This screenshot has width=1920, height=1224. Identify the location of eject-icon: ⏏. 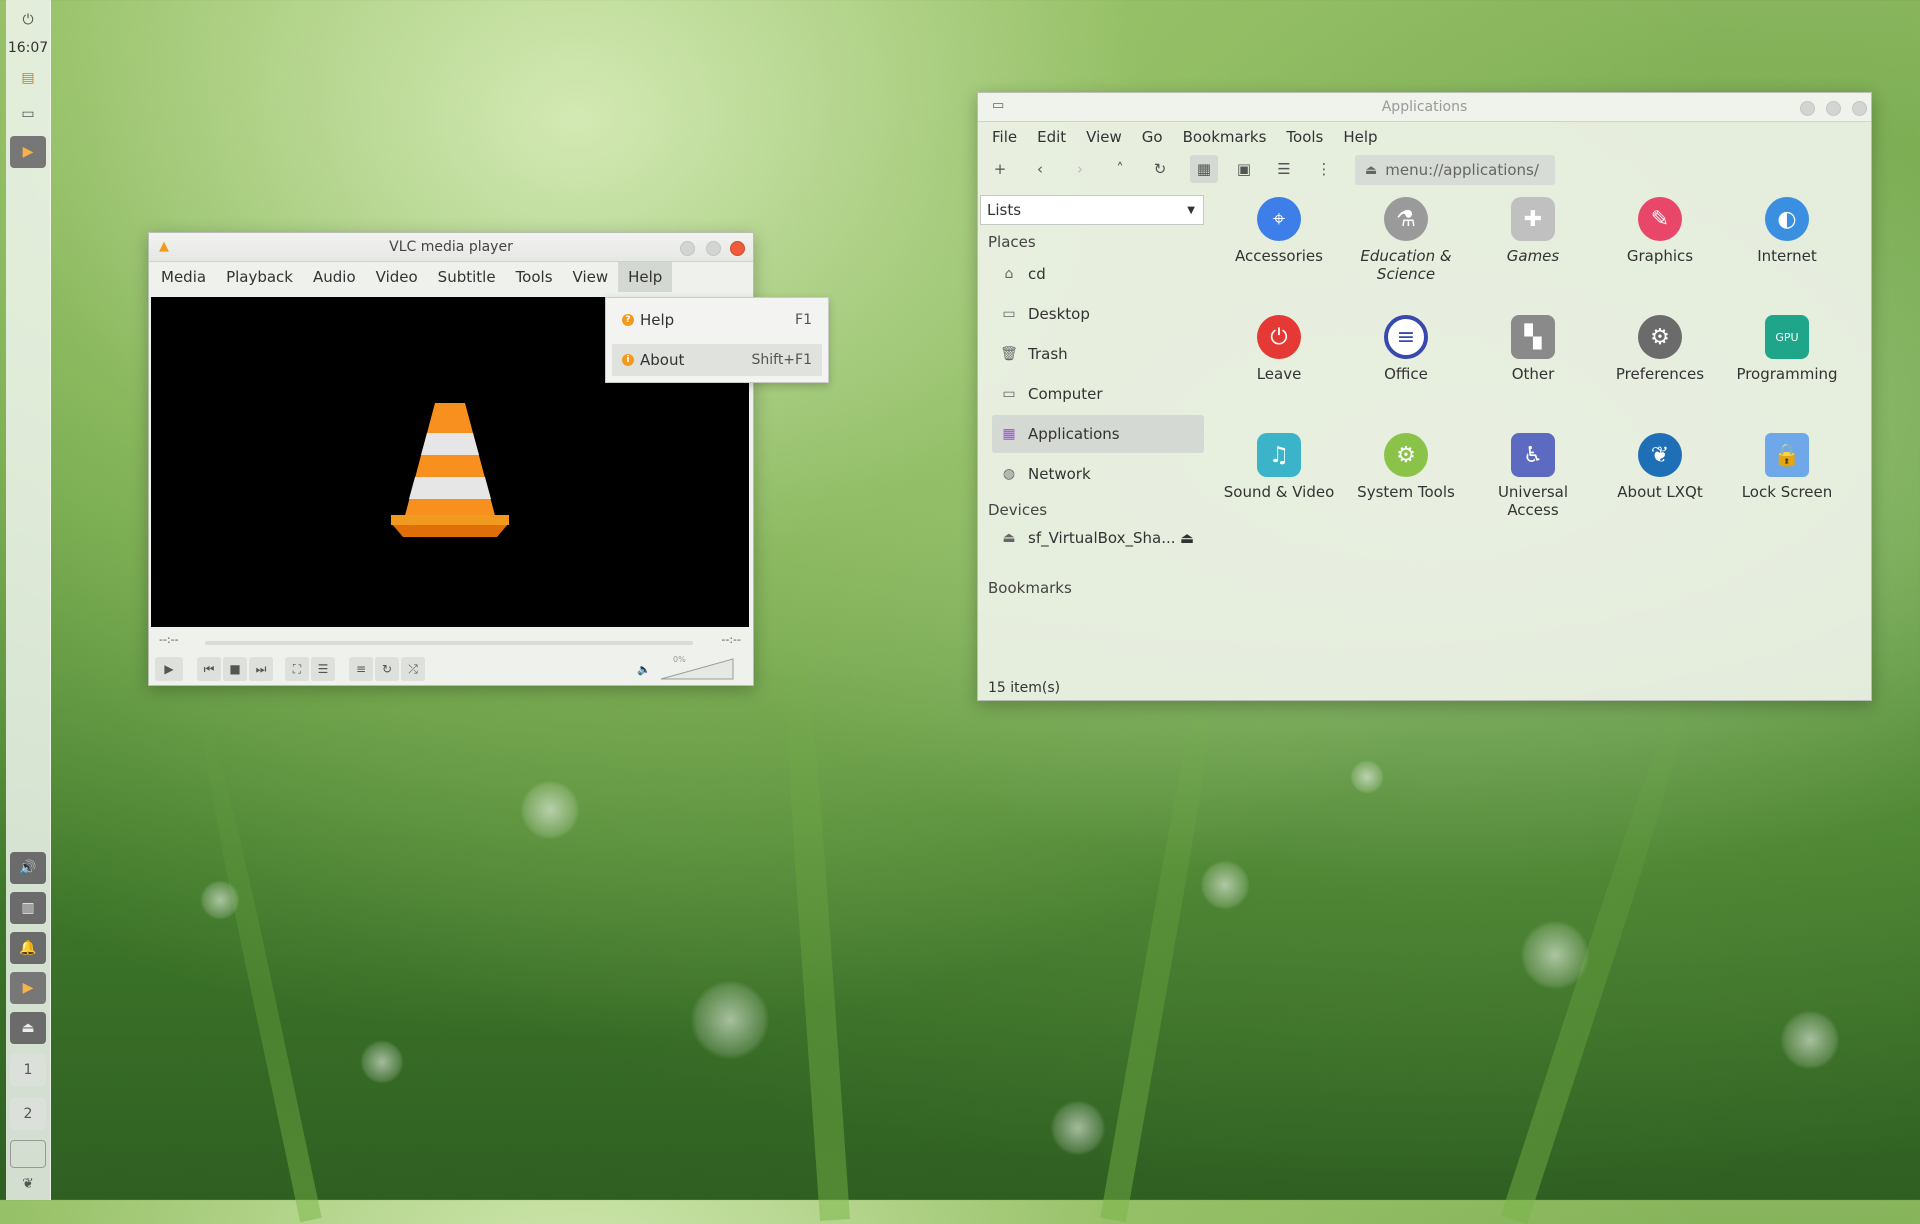
(1187, 538).